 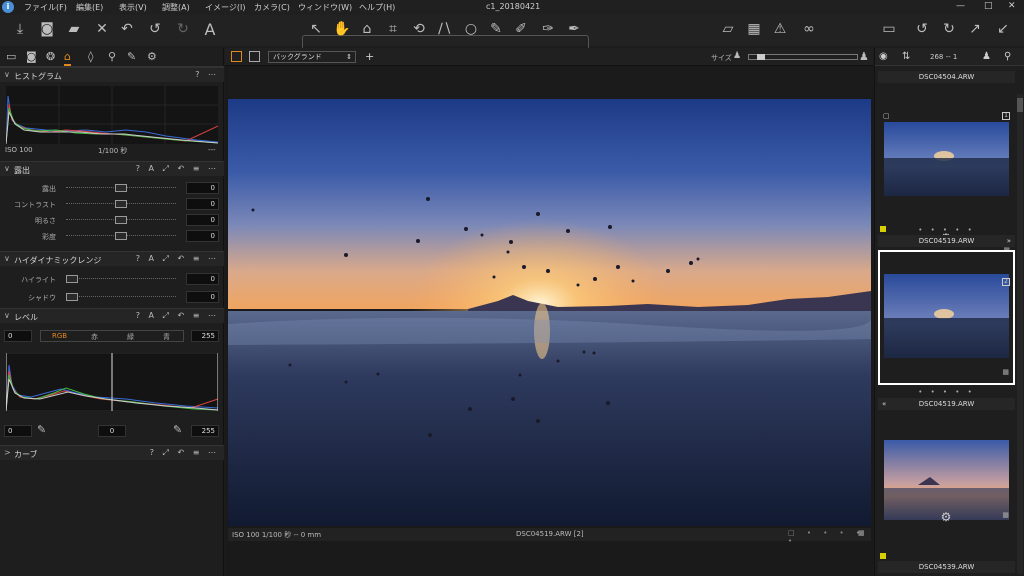 I want to click on previous-icon: «, so click(x=884, y=404).